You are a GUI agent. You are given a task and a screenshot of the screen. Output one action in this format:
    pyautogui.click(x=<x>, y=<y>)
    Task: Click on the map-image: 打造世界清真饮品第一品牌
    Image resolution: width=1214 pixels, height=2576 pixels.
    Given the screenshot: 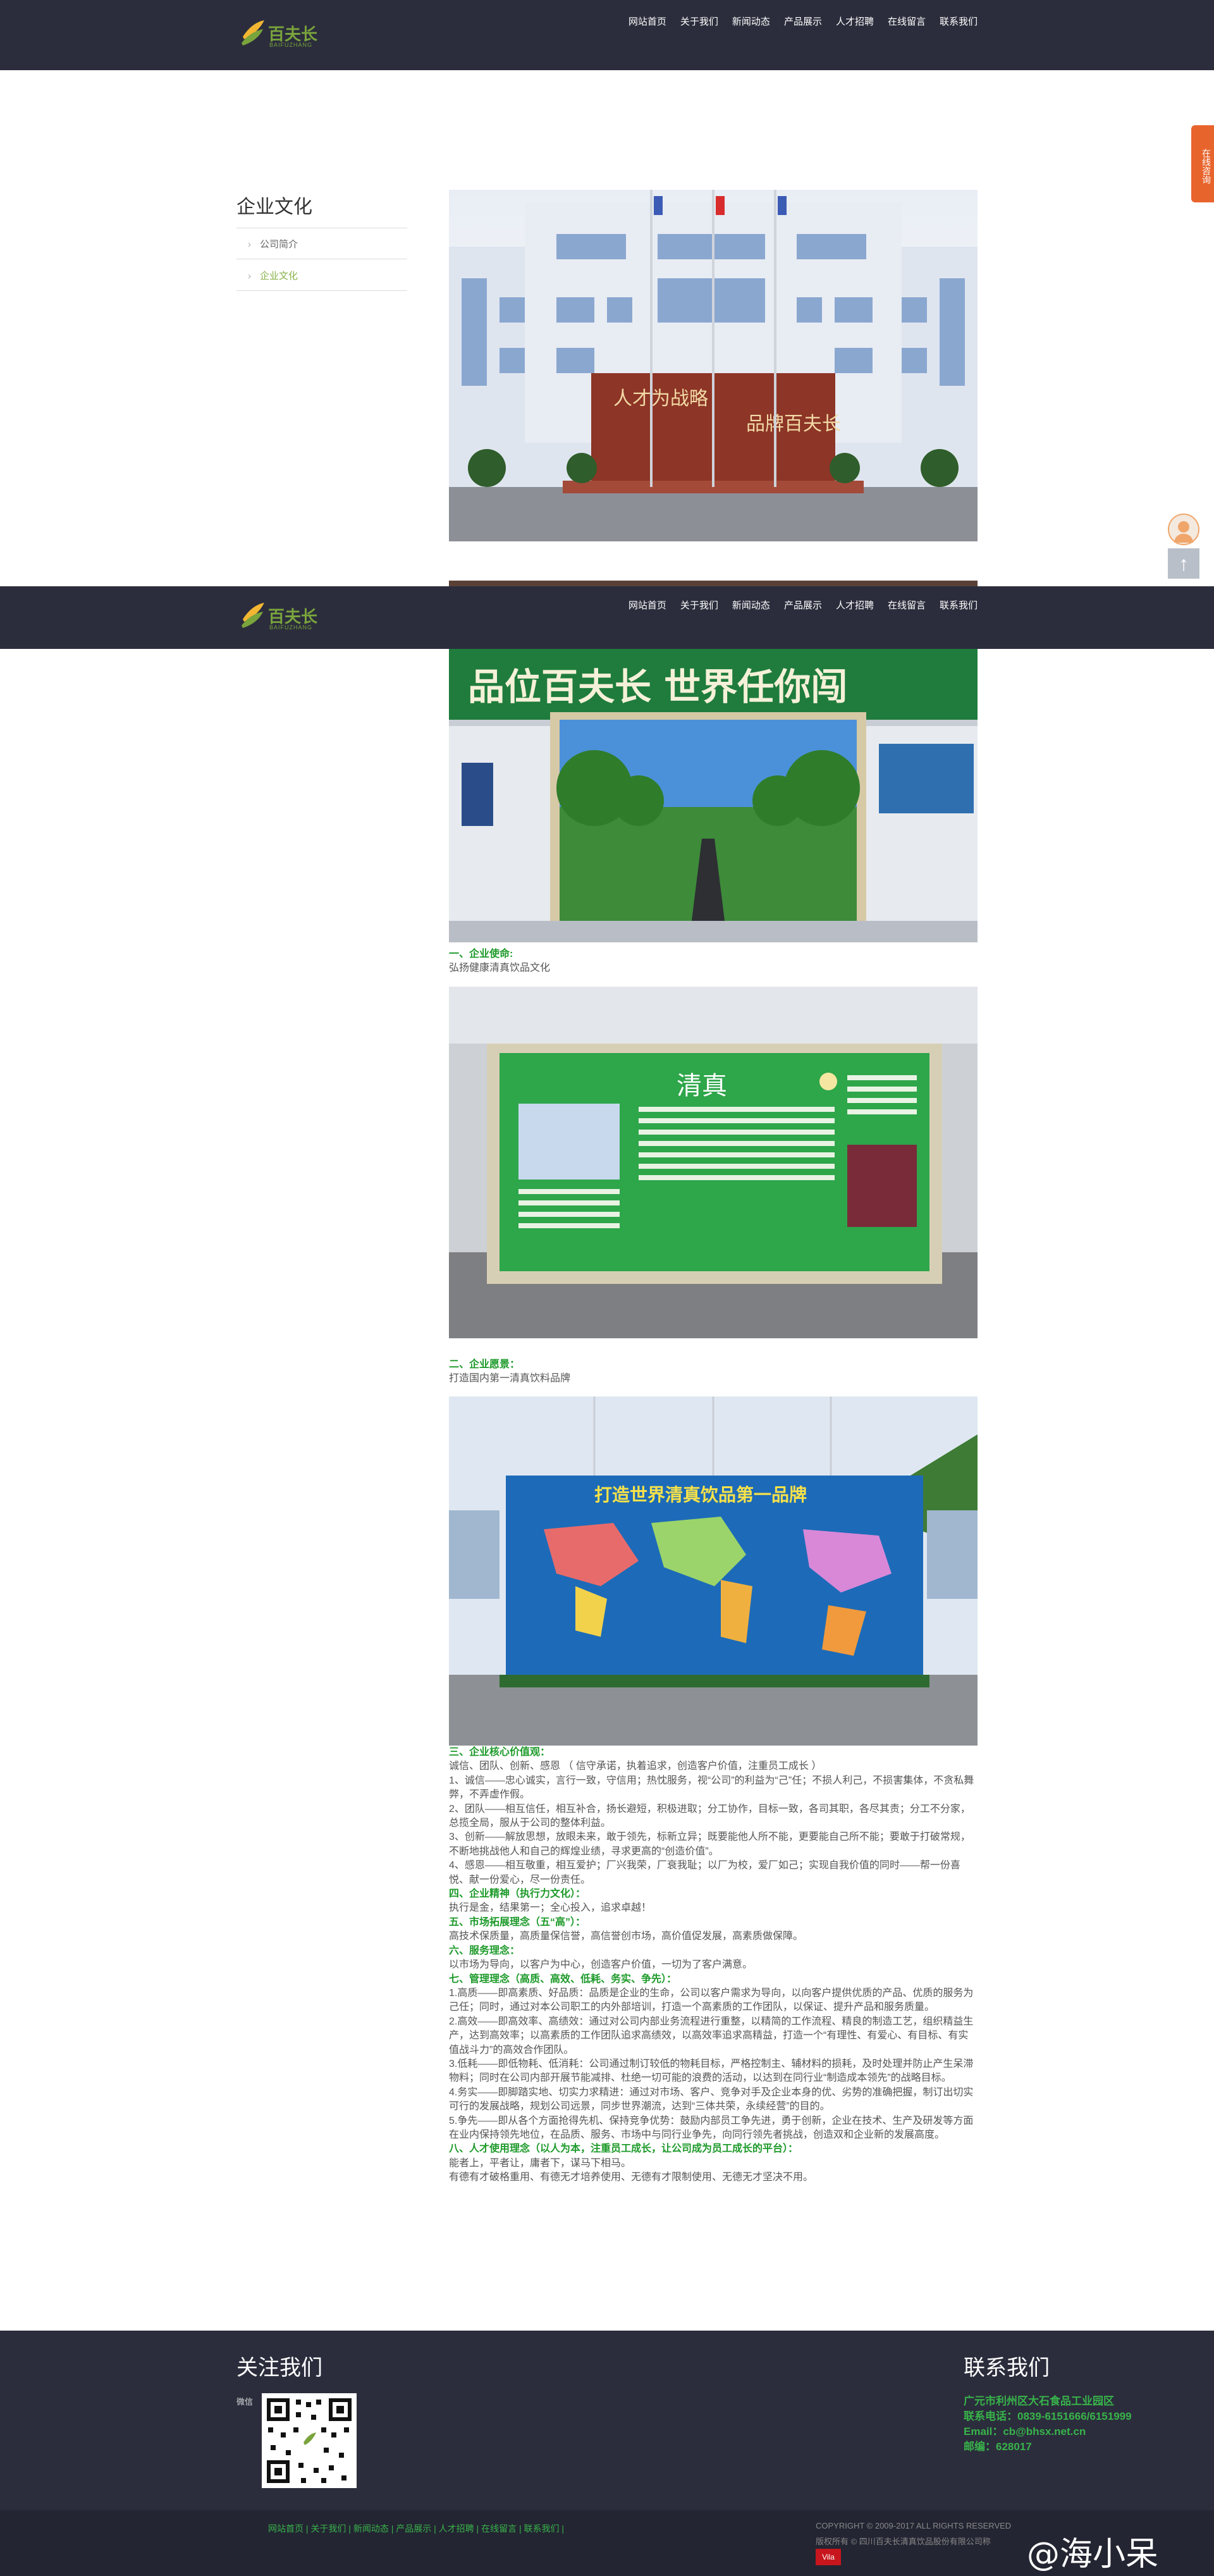 What is the action you would take?
    pyautogui.click(x=714, y=1571)
    